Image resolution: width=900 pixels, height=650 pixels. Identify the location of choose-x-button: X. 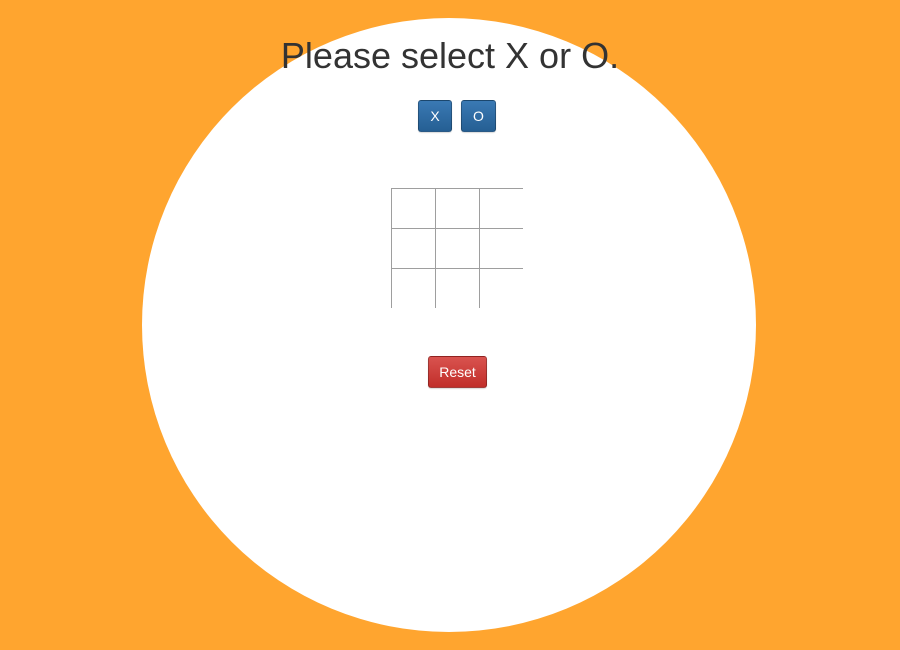
(435, 116).